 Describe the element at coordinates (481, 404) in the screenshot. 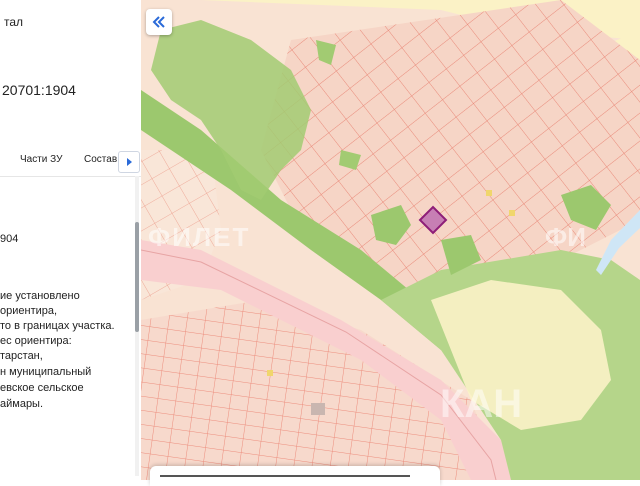

I see `watermark: КАН` at that location.